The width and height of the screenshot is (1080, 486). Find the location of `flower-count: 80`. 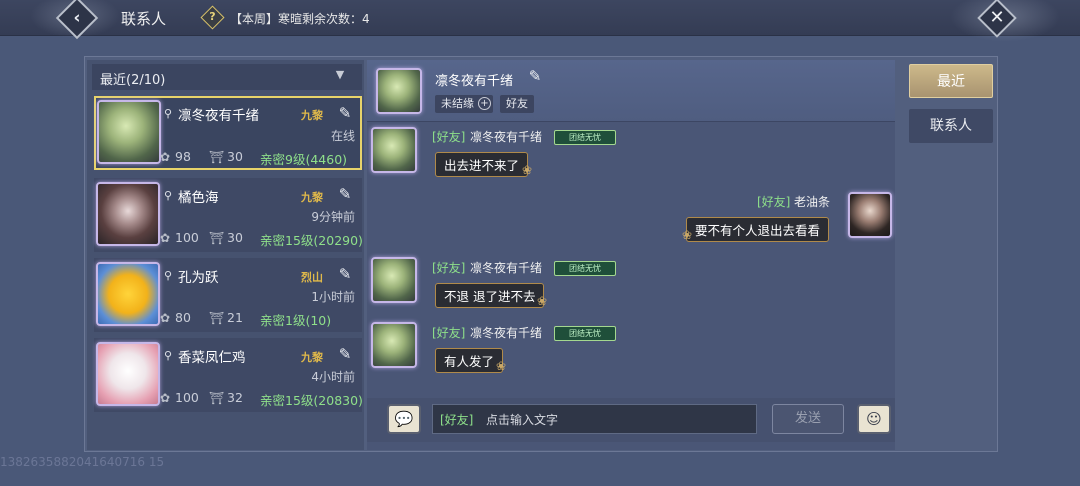

flower-count: 80 is located at coordinates (183, 317).